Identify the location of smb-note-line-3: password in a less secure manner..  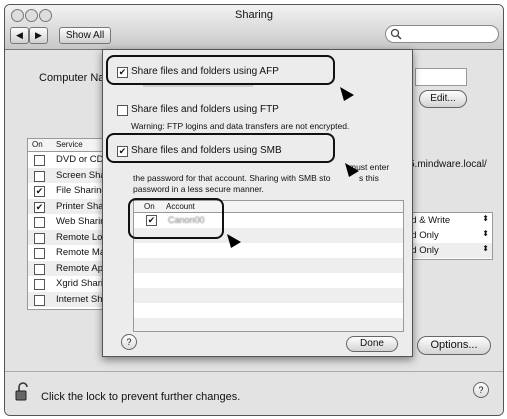
(198, 189).